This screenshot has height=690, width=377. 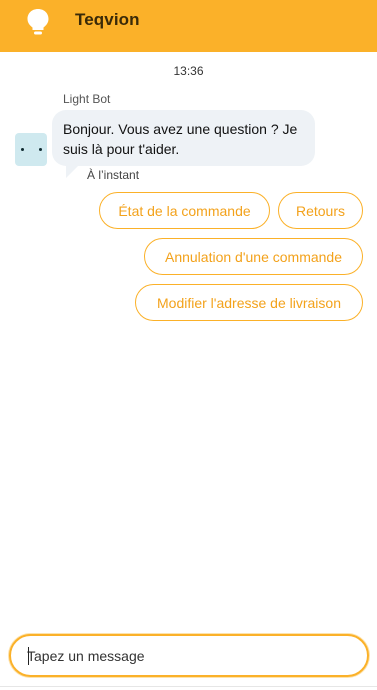 What do you see at coordinates (22, 149) in the screenshot?
I see `avatar-eye-left` at bounding box center [22, 149].